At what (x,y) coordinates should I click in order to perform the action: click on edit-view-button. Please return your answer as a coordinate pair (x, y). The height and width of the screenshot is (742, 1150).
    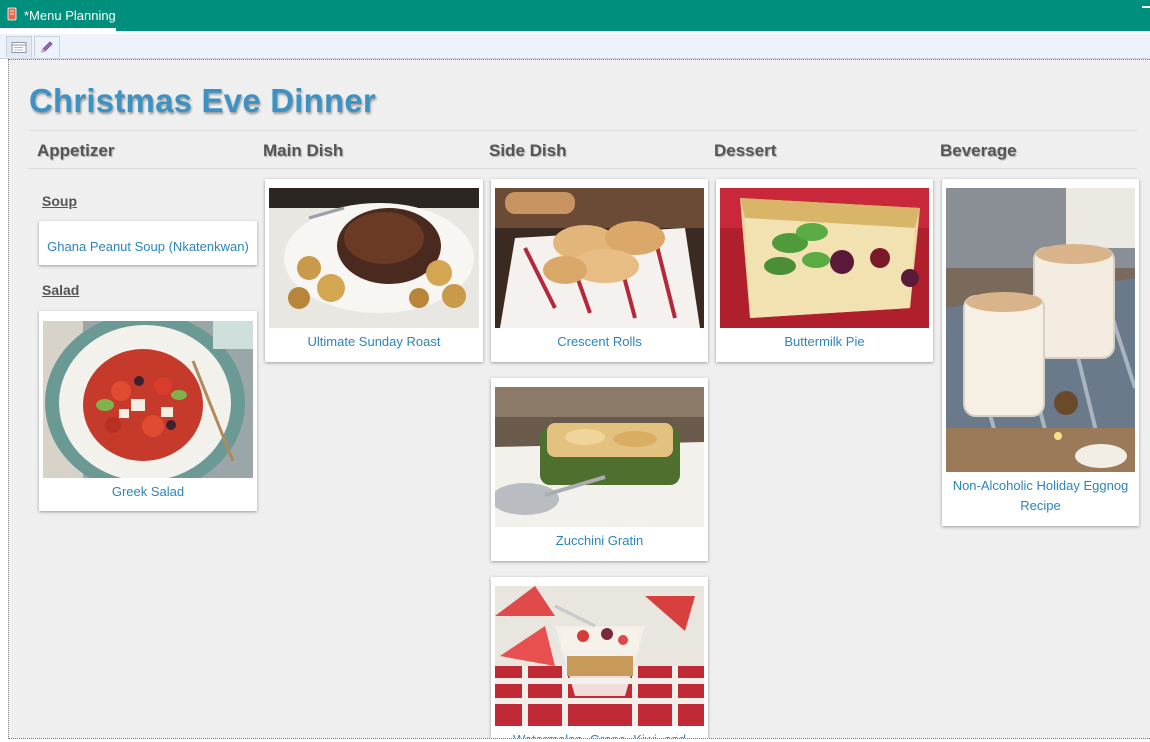
    Looking at the image, I should click on (47, 46).